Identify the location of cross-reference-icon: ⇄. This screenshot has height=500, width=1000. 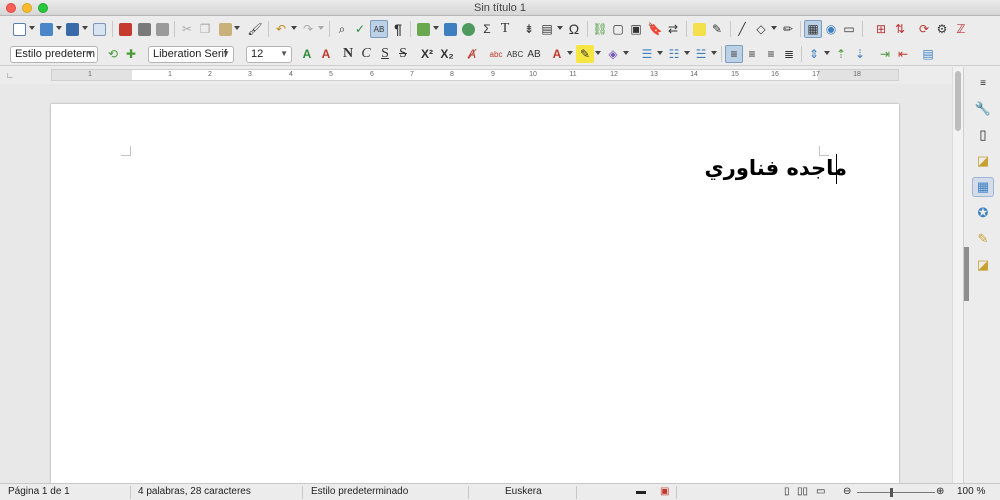
(673, 29).